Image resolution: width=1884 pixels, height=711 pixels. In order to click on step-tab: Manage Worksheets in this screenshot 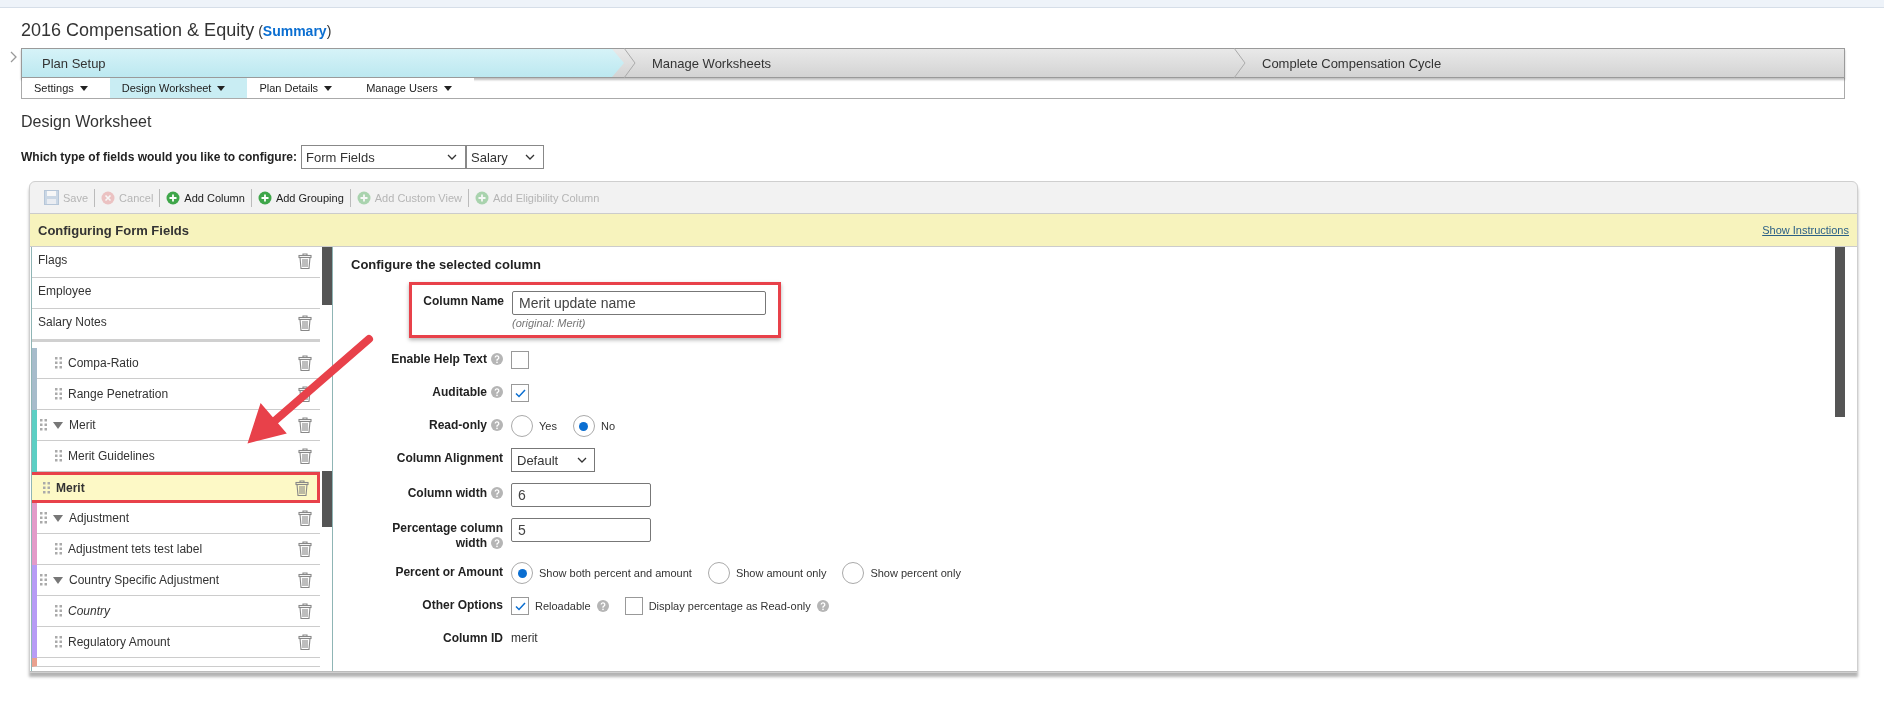, I will do `click(929, 63)`.